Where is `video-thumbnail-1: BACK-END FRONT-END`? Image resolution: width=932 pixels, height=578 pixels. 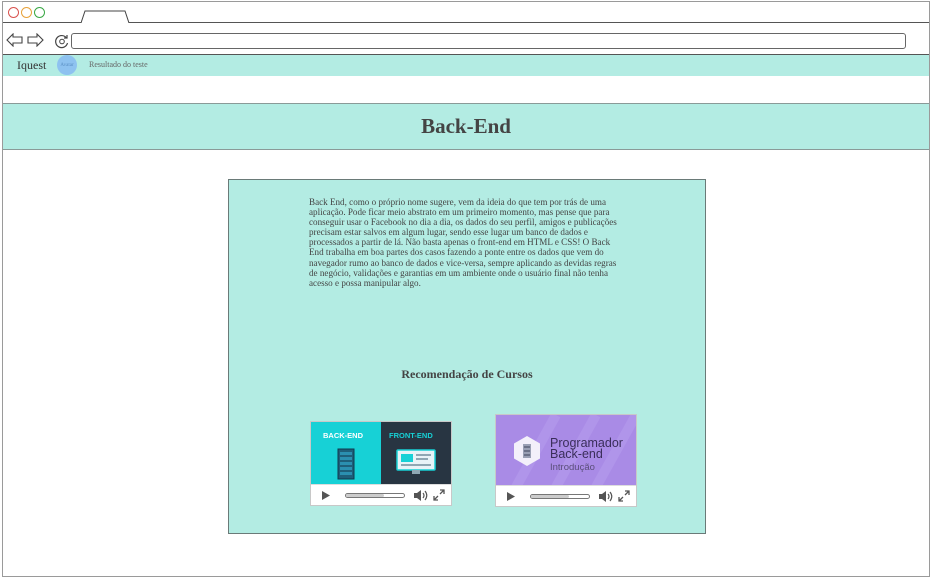 video-thumbnail-1: BACK-END FRONT-END is located at coordinates (381, 453).